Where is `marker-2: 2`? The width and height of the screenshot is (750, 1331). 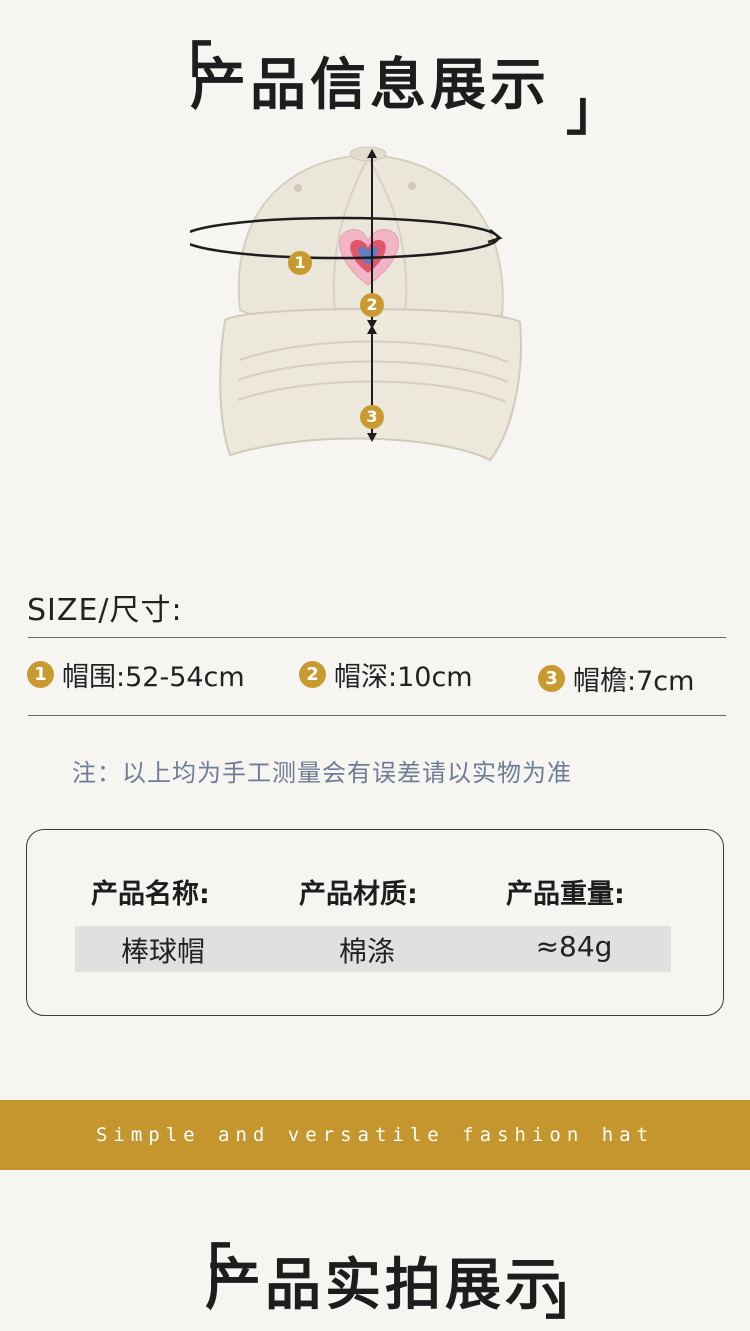 marker-2: 2 is located at coordinates (372, 305).